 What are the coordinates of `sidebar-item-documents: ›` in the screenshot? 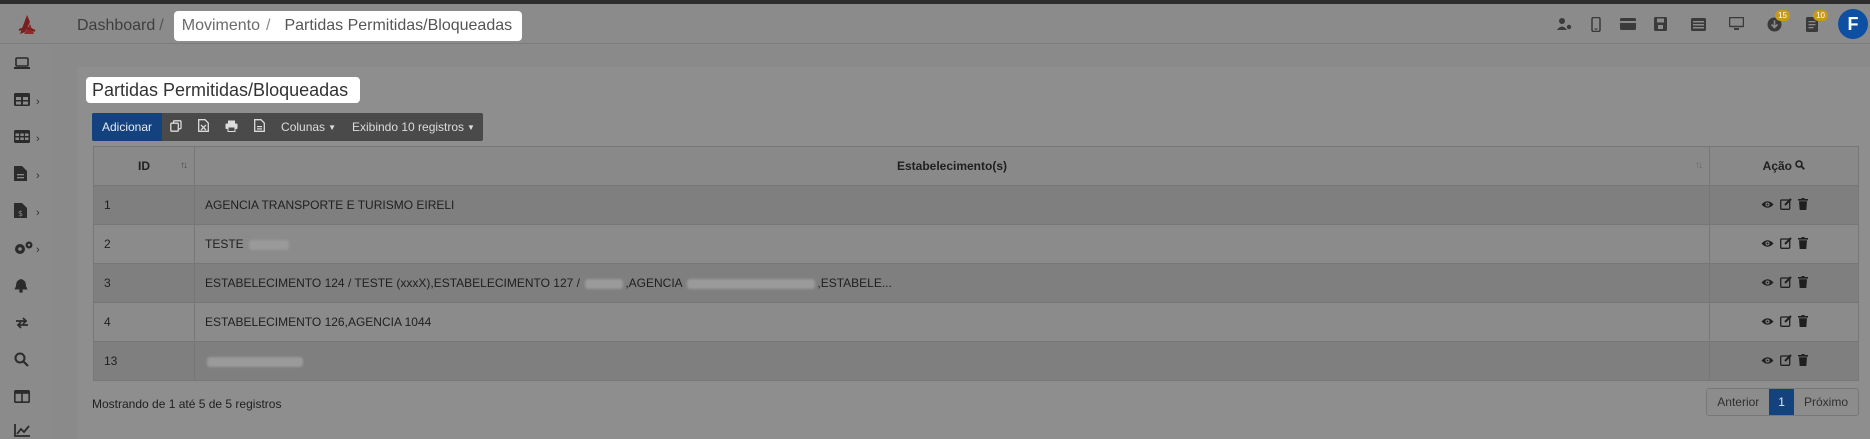 It's located at (29, 176).